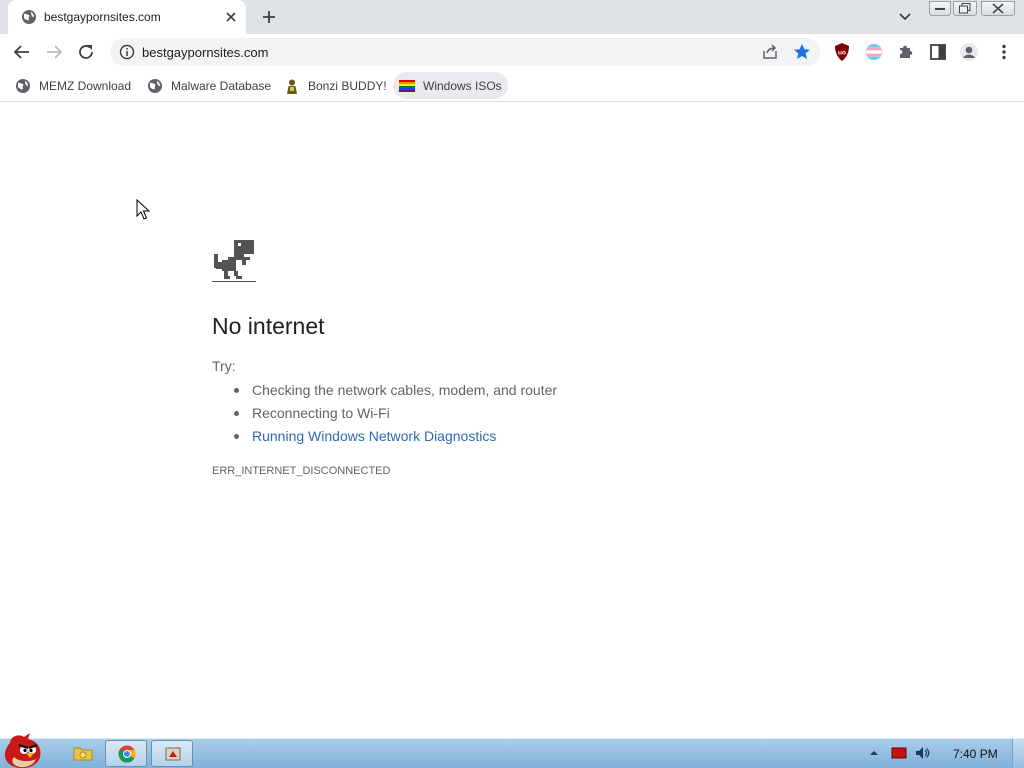 The image size is (1024, 768). What do you see at coordinates (269, 17) in the screenshot?
I see `new-tab-icon` at bounding box center [269, 17].